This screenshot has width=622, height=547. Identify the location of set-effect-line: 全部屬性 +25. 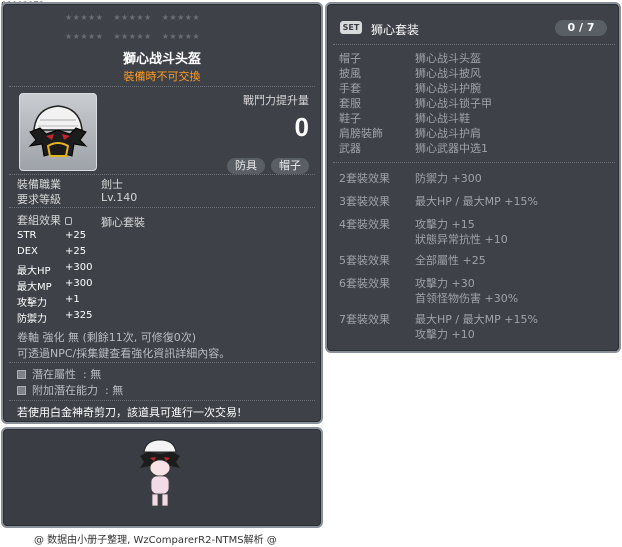
(450, 260).